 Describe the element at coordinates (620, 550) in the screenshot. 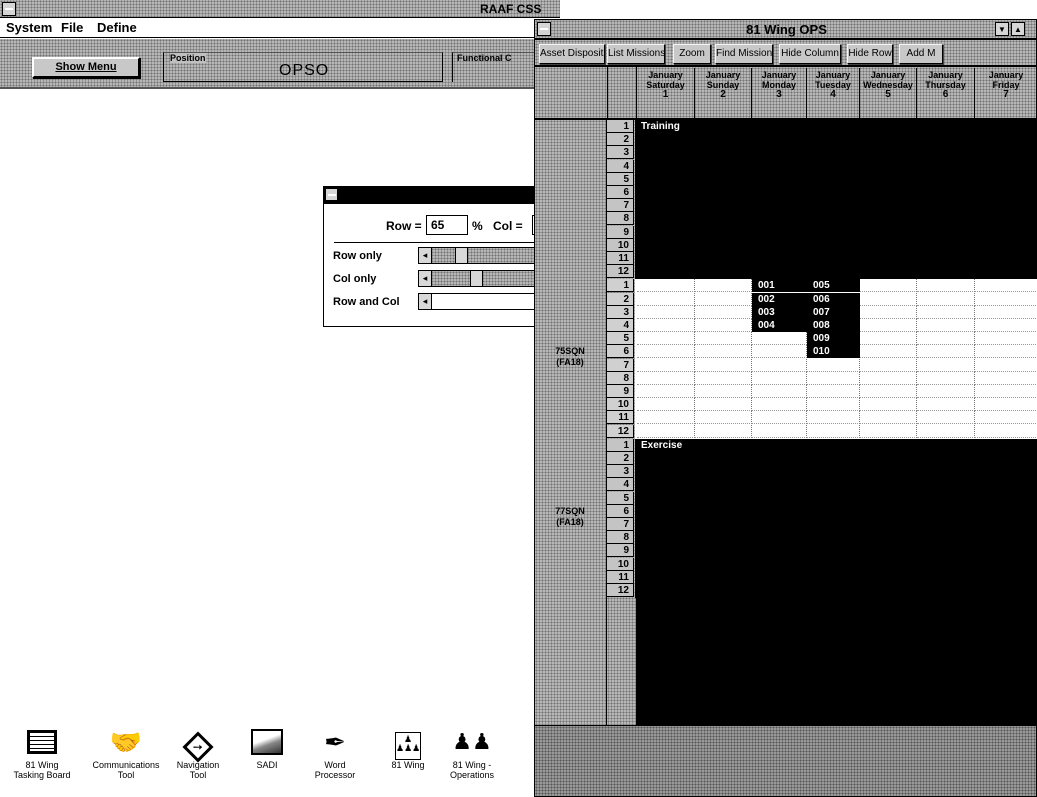

I see `row-number: 9` at that location.